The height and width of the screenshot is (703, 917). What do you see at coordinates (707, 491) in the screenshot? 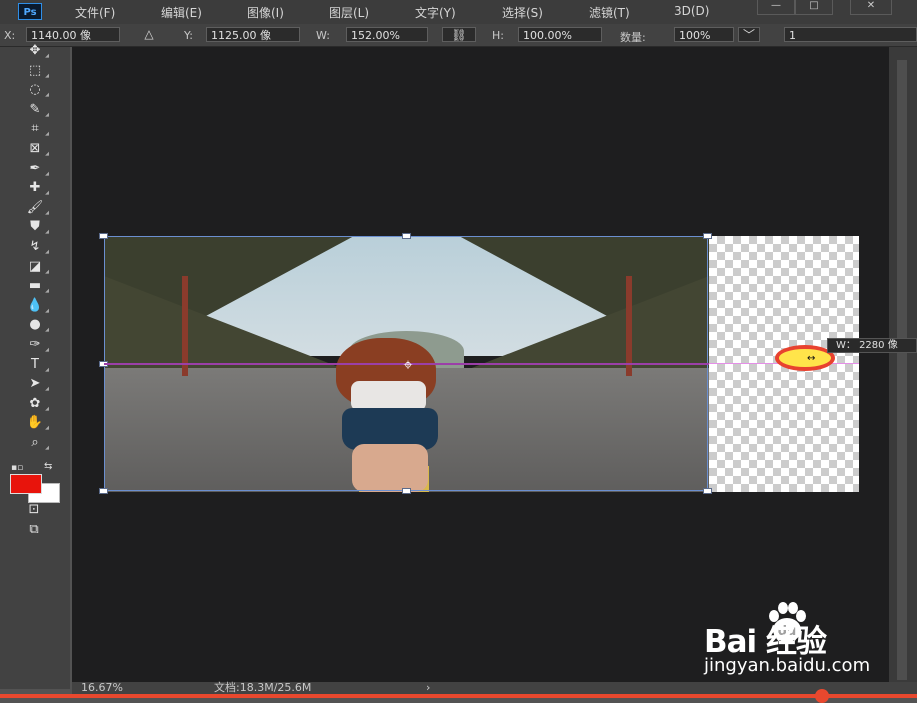
I see `transform-handle-bottom-right` at bounding box center [707, 491].